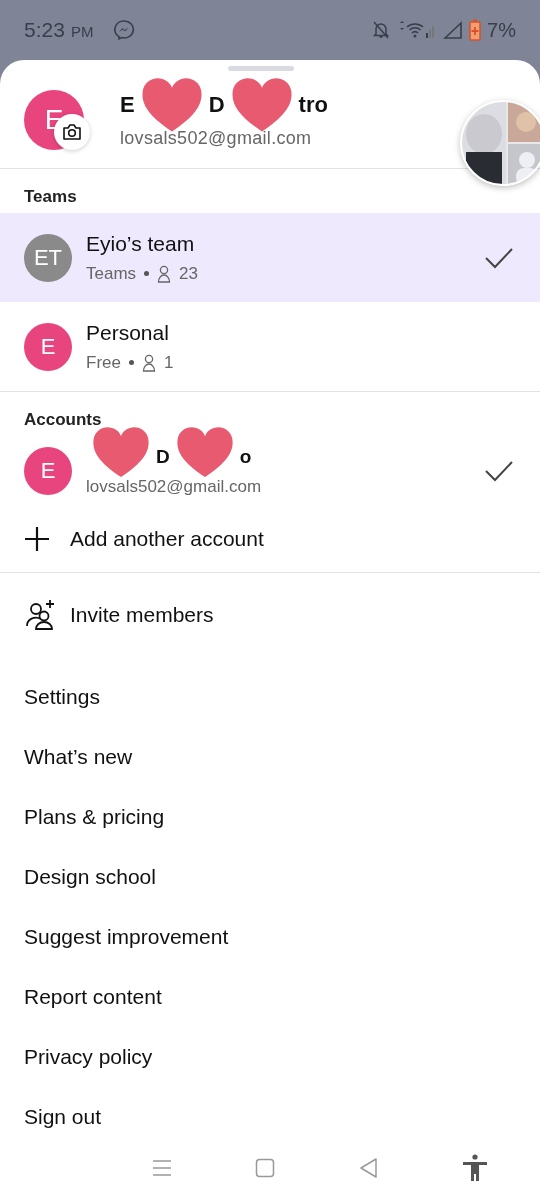 This screenshot has height=1200, width=540. Describe the element at coordinates (48, 346) in the screenshot. I see `team-avatar: E` at that location.